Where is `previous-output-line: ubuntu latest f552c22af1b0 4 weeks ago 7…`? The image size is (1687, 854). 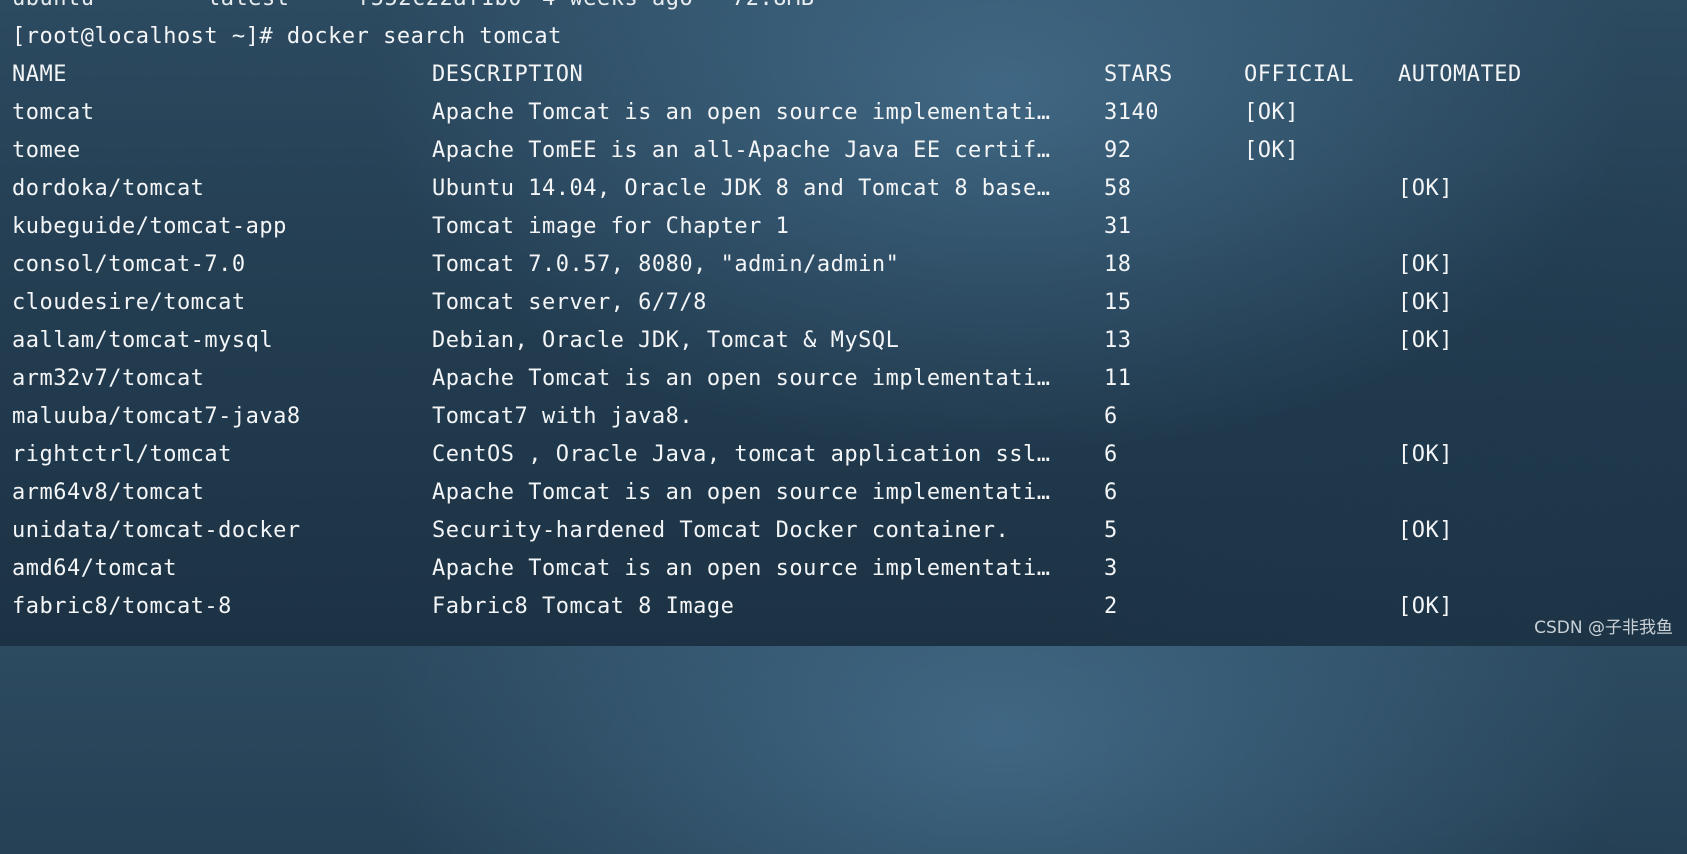
previous-output-line: ubuntu latest f552c22af1b0 4 weeks ago 7… is located at coordinates (842, 9).